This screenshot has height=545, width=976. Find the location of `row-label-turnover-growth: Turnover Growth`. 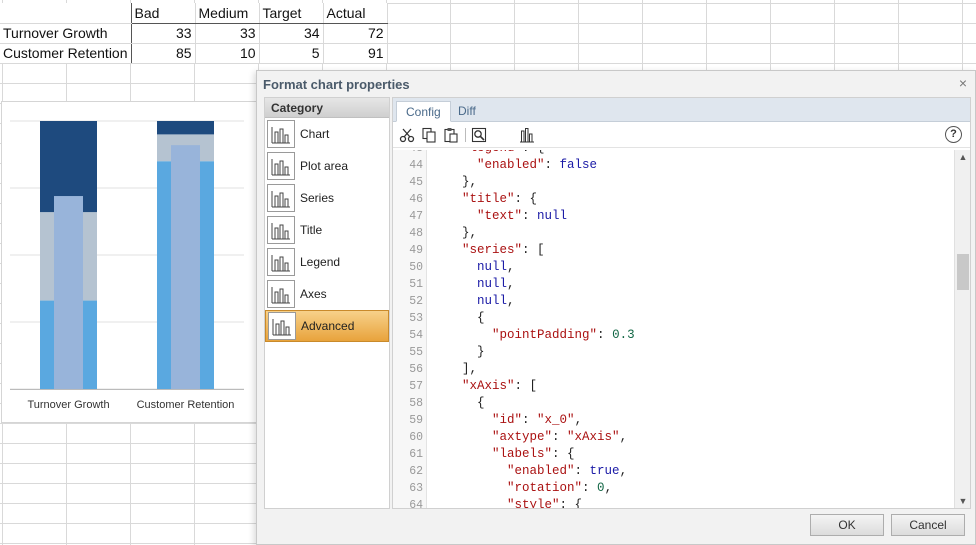

row-label-turnover-growth: Turnover Growth is located at coordinates (66, 33).